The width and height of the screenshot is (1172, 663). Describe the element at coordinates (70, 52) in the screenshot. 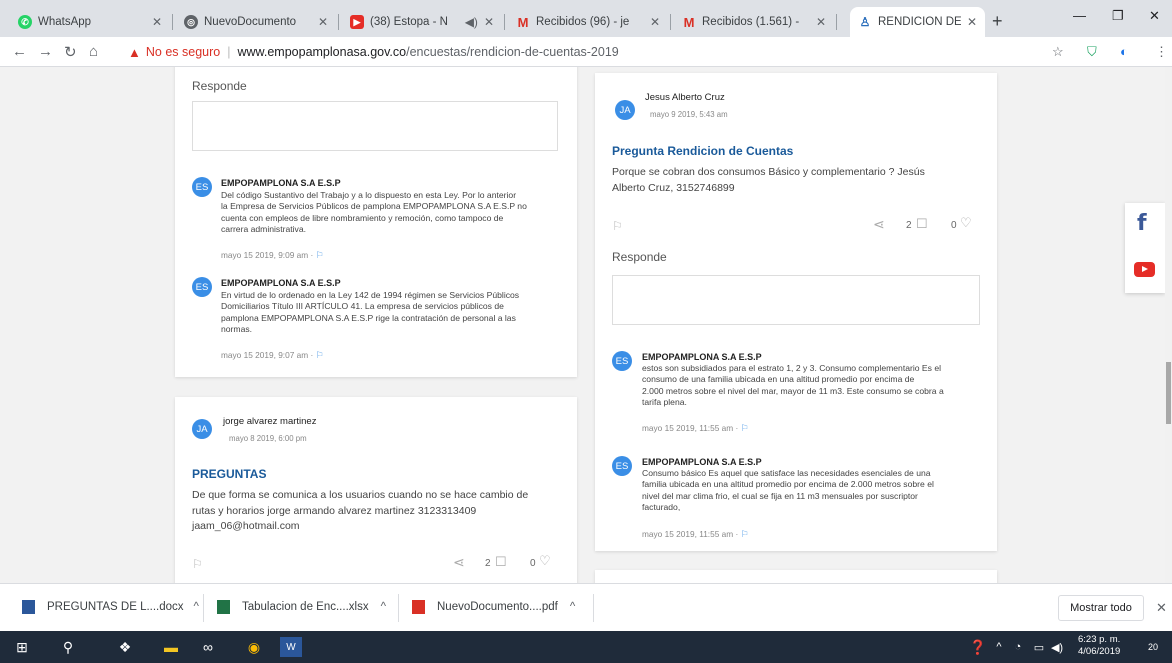

I see `reload-button: ↻` at that location.